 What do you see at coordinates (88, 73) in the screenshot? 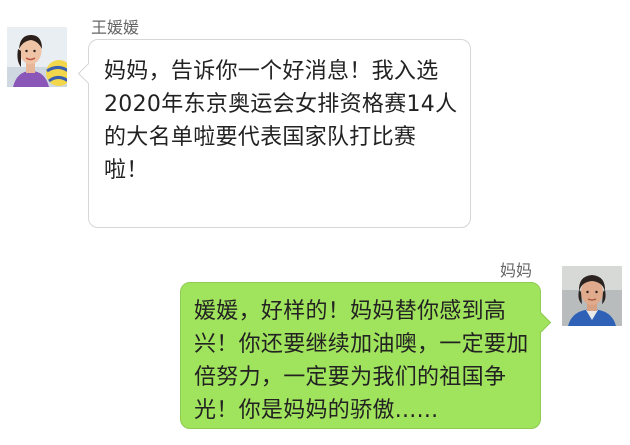
I see `bubble-tail-left` at bounding box center [88, 73].